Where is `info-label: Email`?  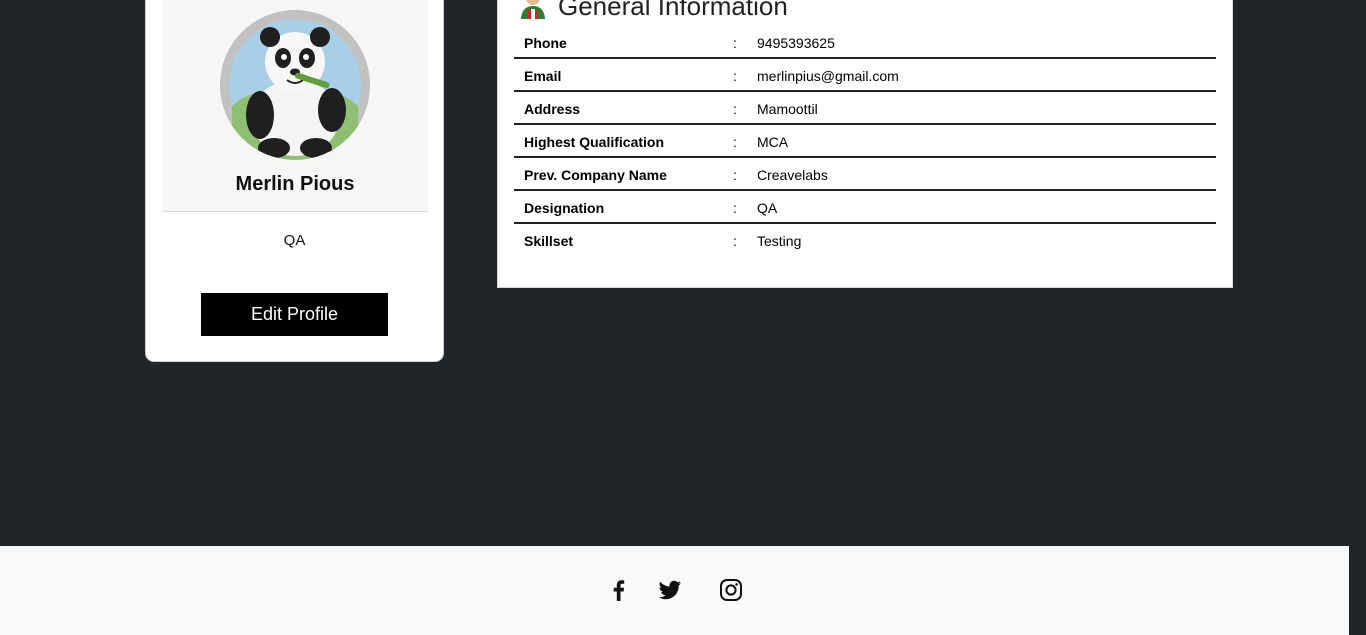
info-label: Email is located at coordinates (543, 76).